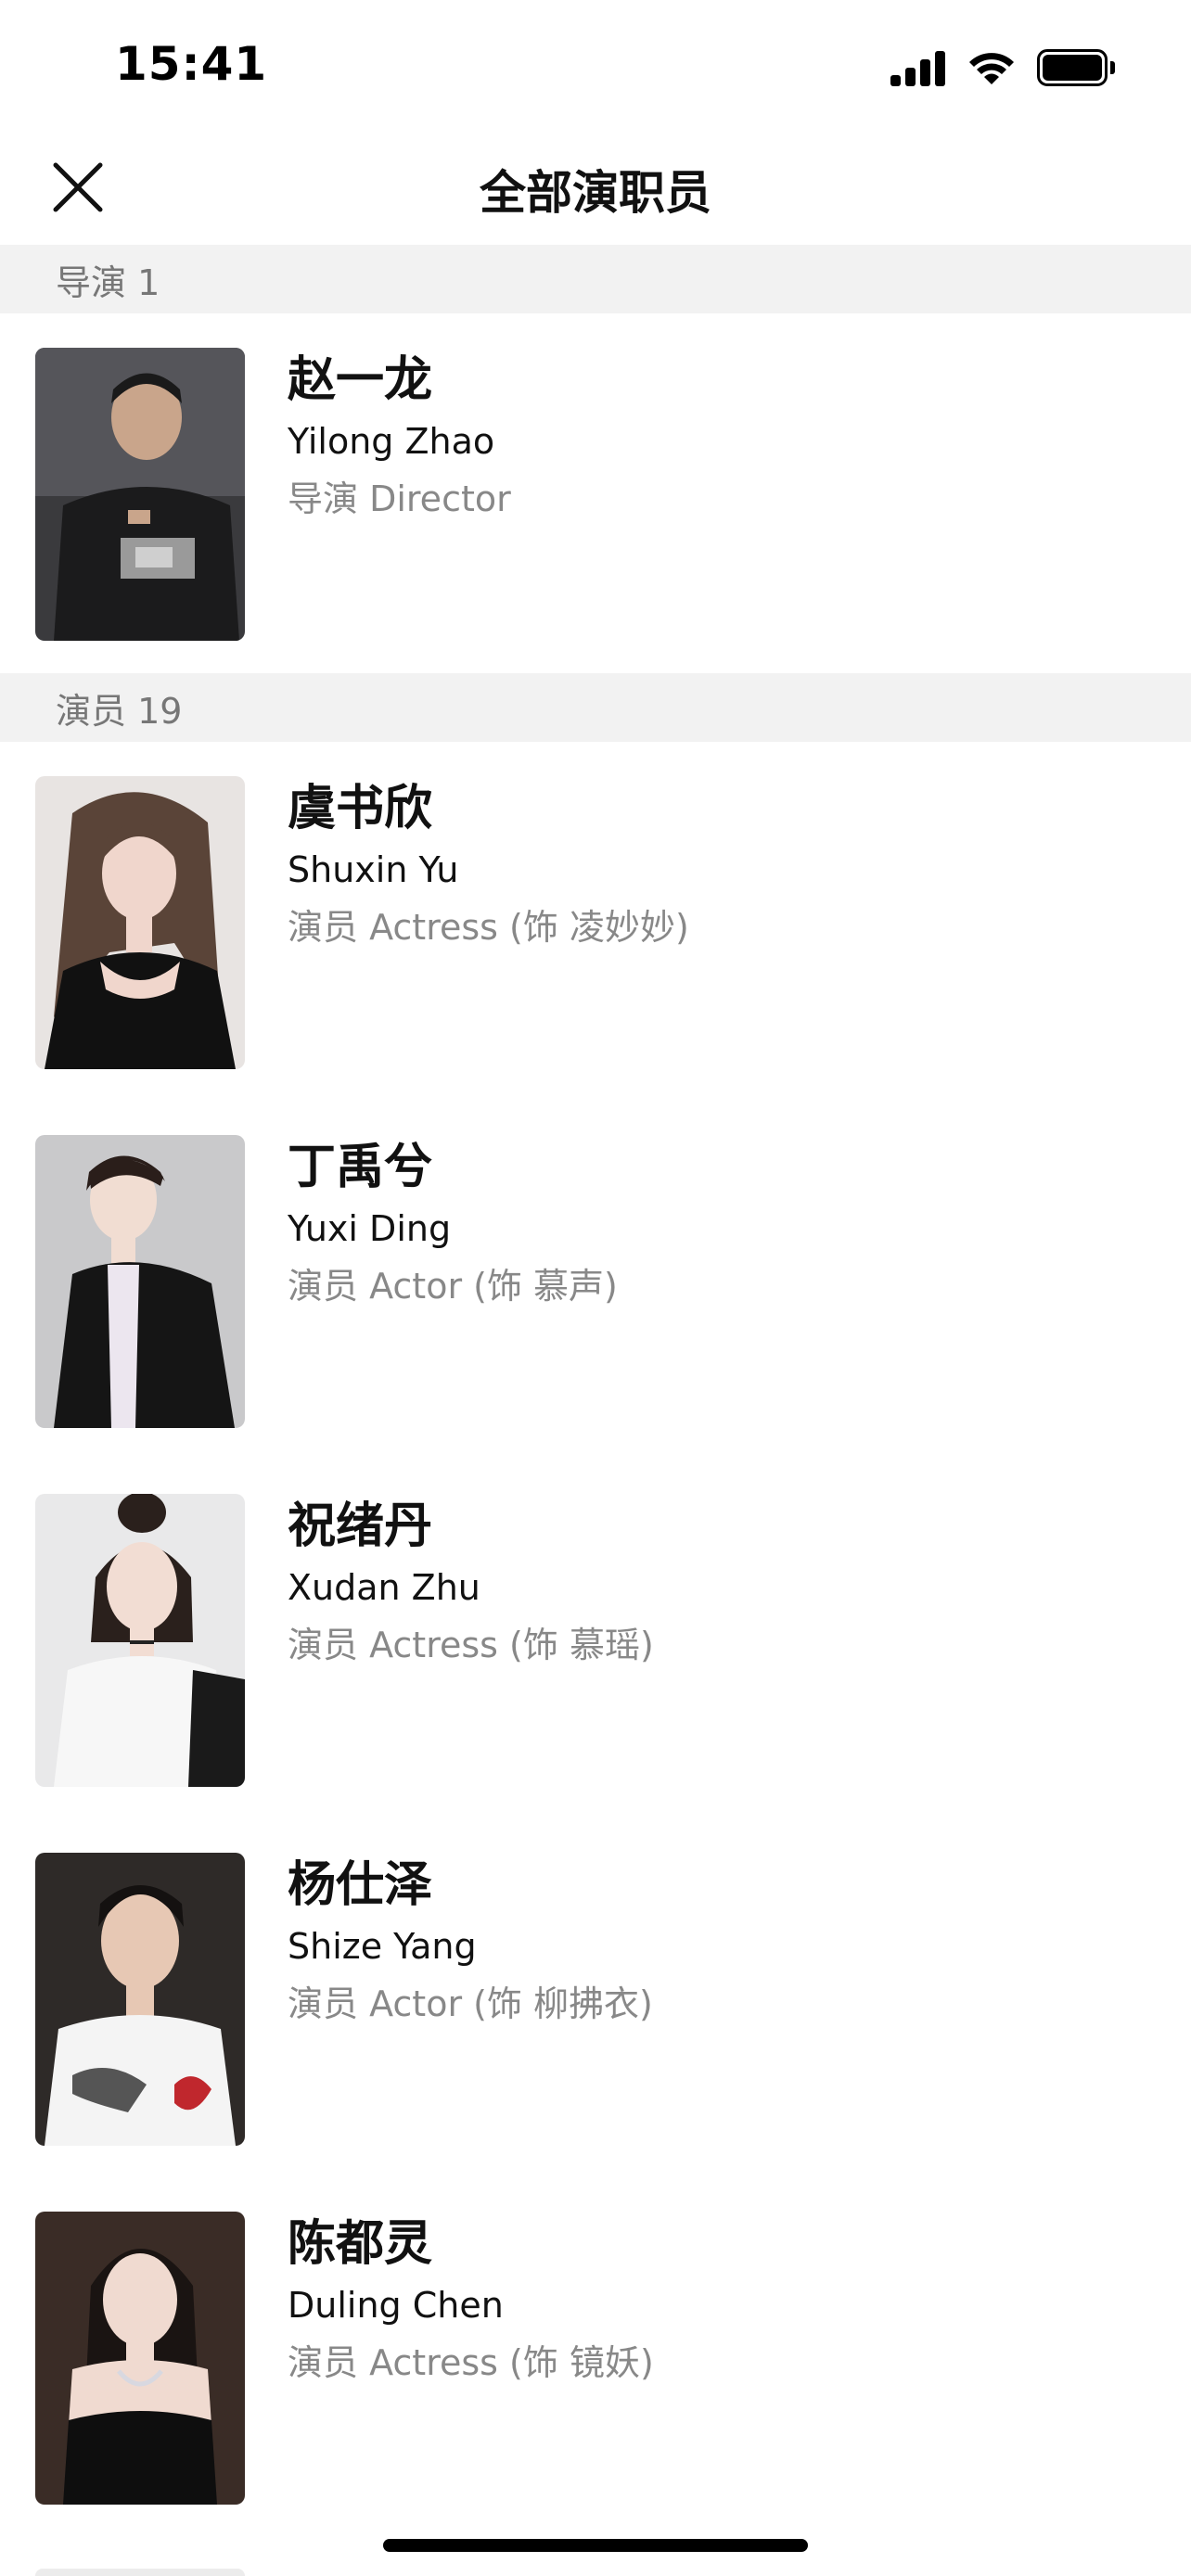 Image resolution: width=1191 pixels, height=2576 pixels. Describe the element at coordinates (373, 870) in the screenshot. I see `person-name-en: Shuxin Yu` at that location.